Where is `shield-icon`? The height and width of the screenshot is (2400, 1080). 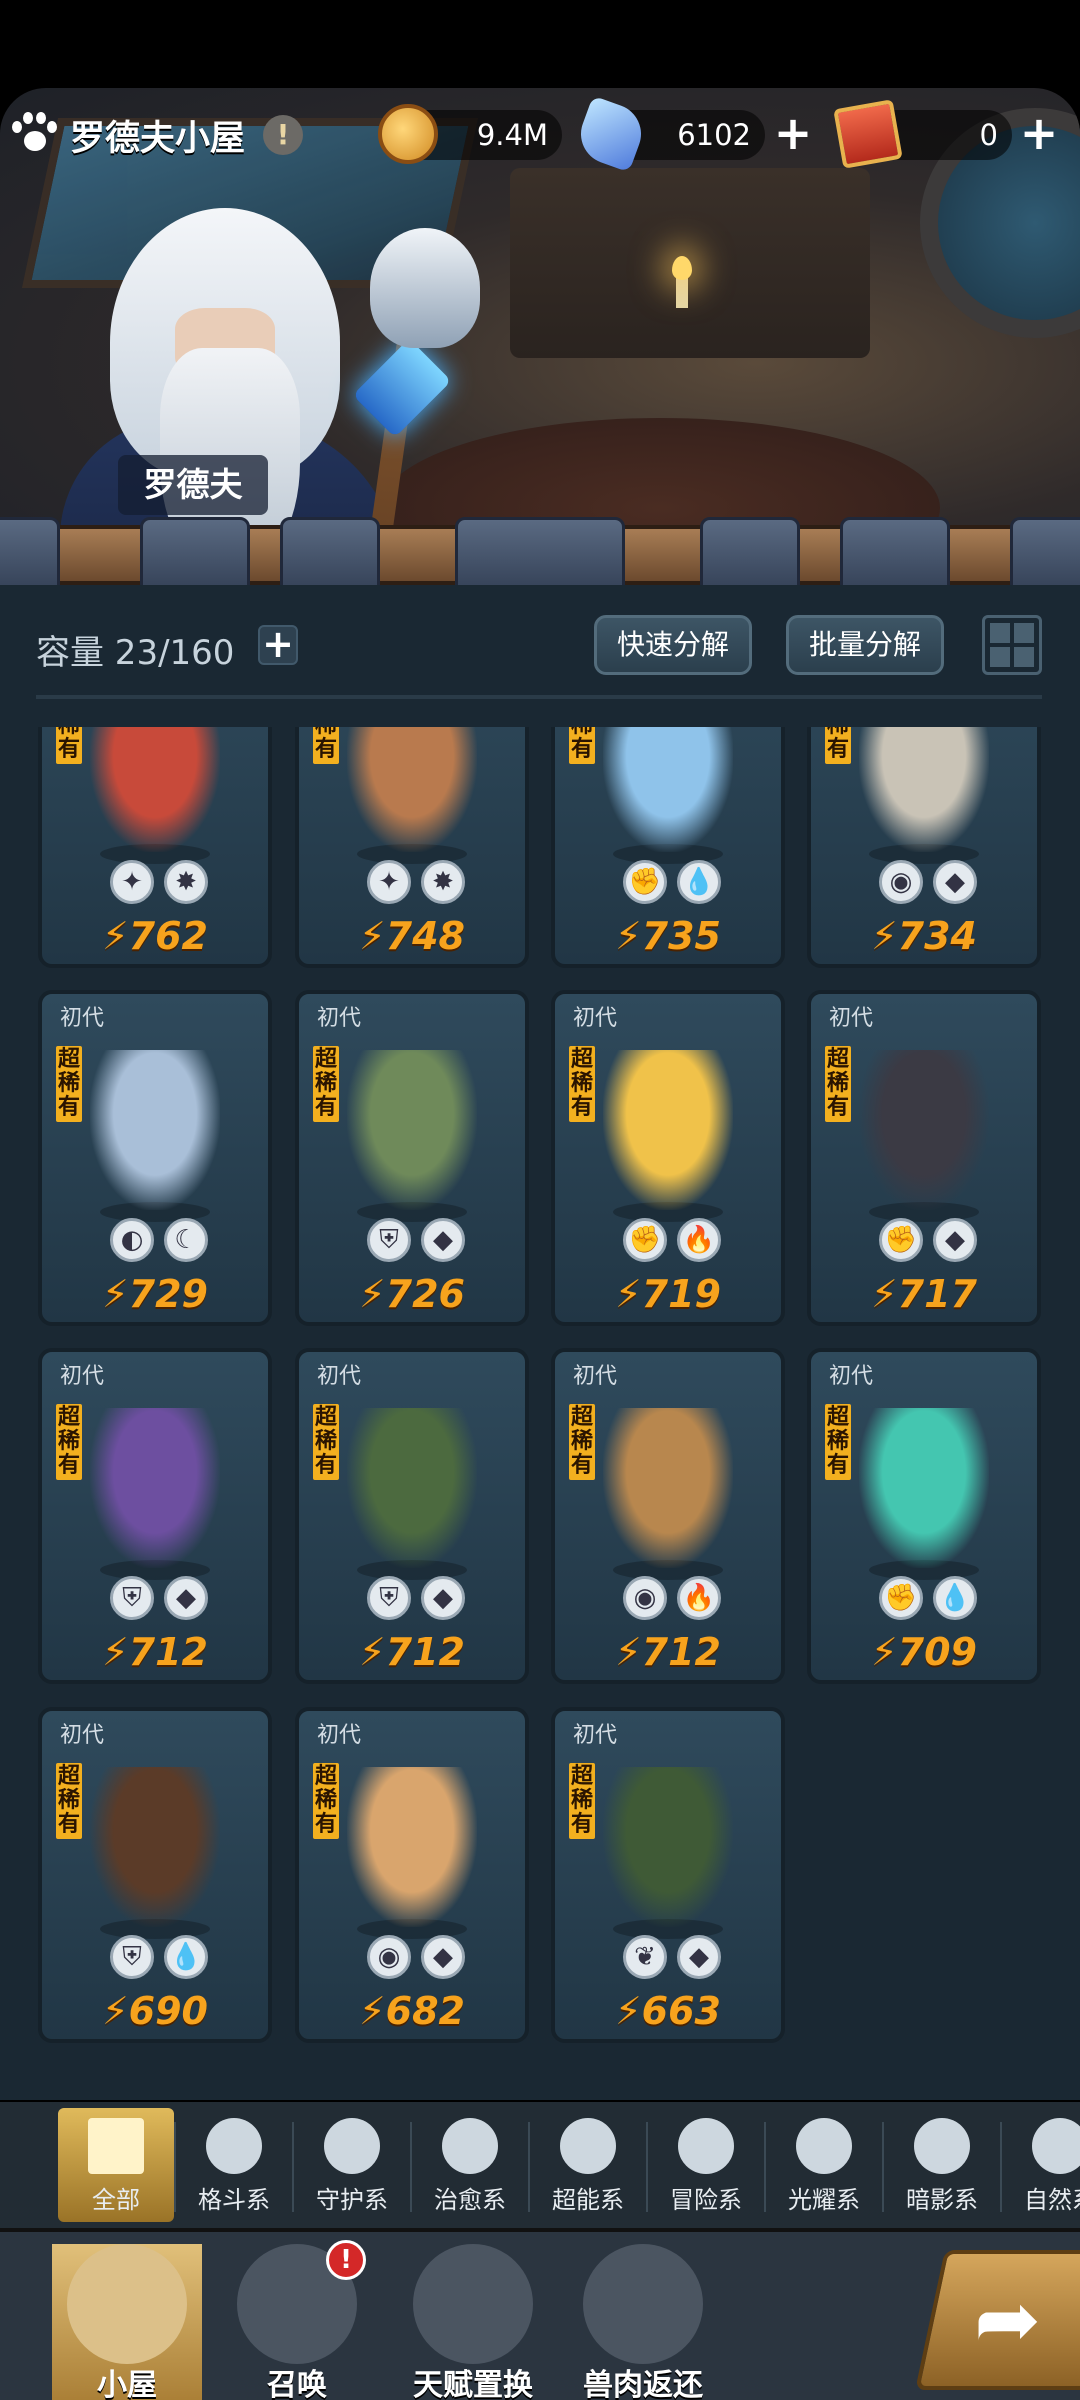 shield-icon is located at coordinates (352, 2146).